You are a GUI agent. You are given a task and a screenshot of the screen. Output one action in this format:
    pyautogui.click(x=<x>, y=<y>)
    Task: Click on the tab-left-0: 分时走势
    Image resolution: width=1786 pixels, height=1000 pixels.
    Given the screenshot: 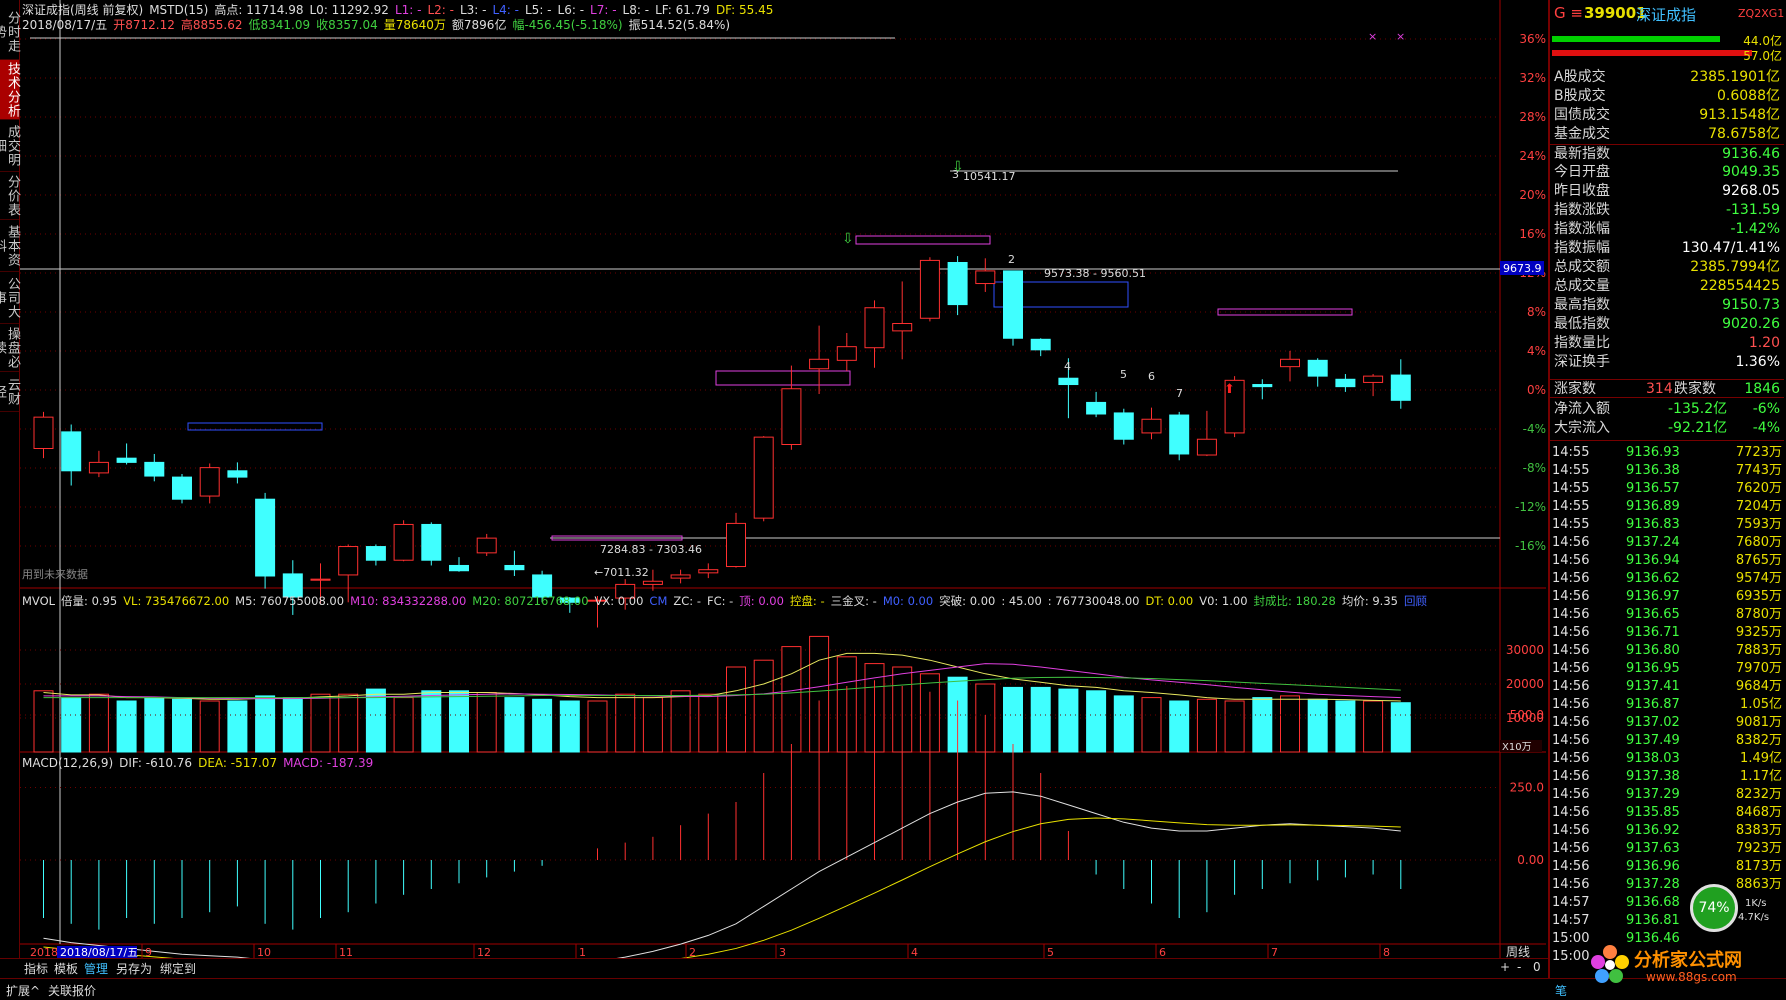 What is the action you would take?
    pyautogui.click(x=10, y=32)
    